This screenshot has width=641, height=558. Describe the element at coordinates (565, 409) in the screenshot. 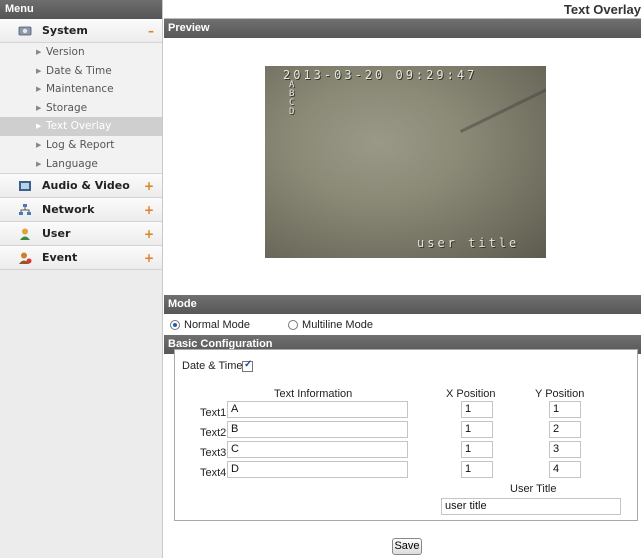

I see `text1-y-input: 1` at that location.